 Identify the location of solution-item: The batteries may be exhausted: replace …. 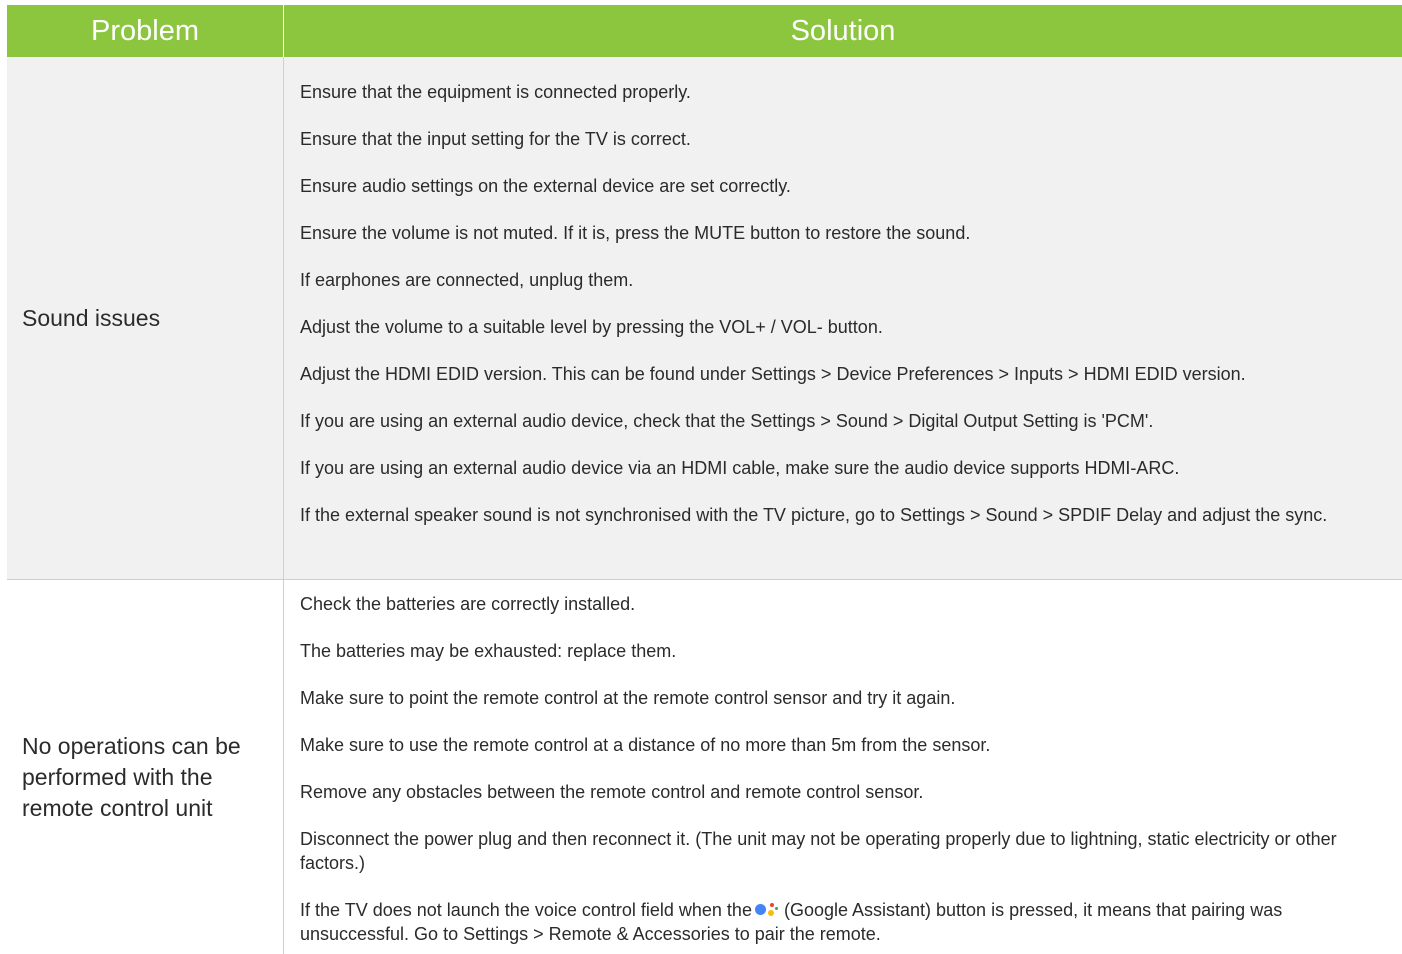
(488, 651).